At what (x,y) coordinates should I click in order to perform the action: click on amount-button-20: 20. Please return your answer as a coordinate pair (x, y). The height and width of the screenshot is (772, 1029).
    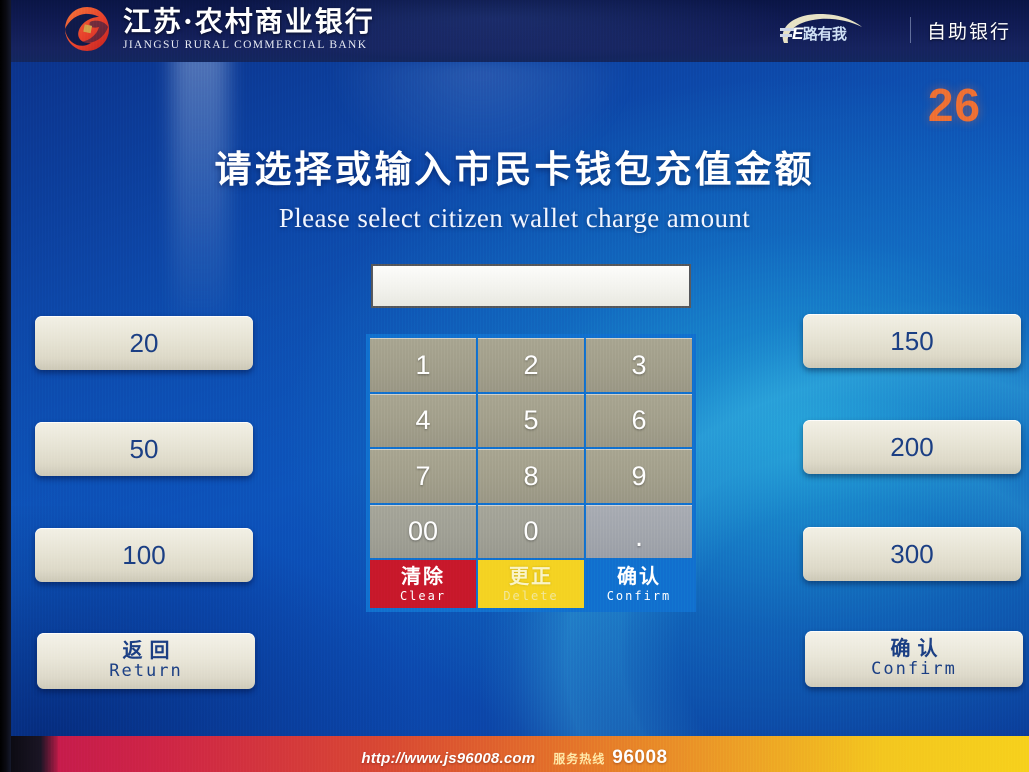
    Looking at the image, I should click on (144, 343).